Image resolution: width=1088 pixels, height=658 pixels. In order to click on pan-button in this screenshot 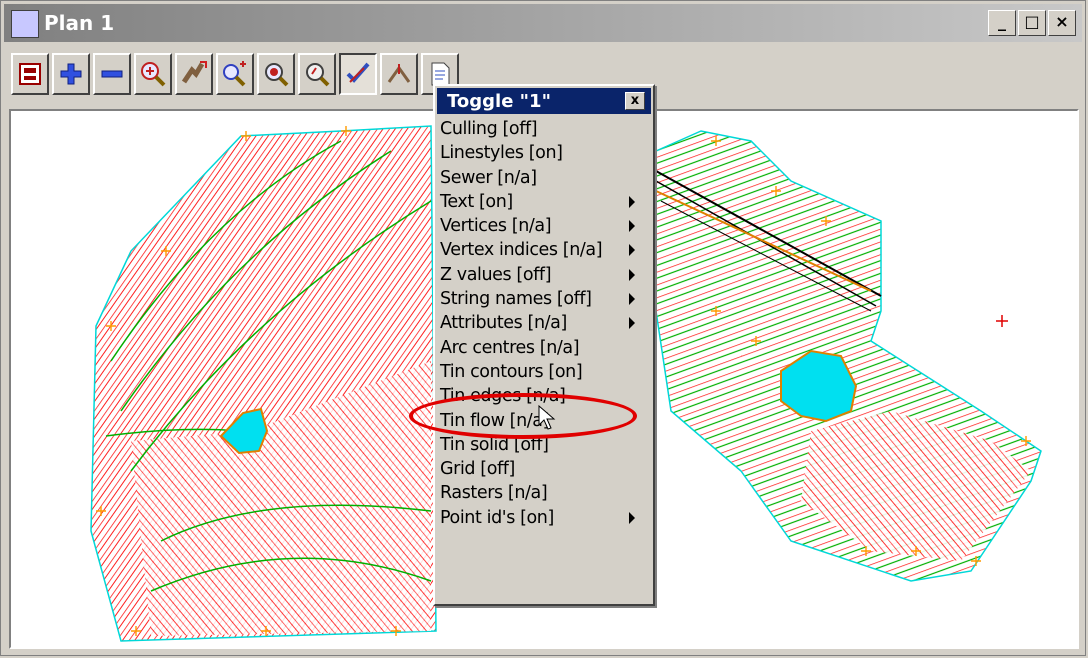, I will do `click(194, 74)`.